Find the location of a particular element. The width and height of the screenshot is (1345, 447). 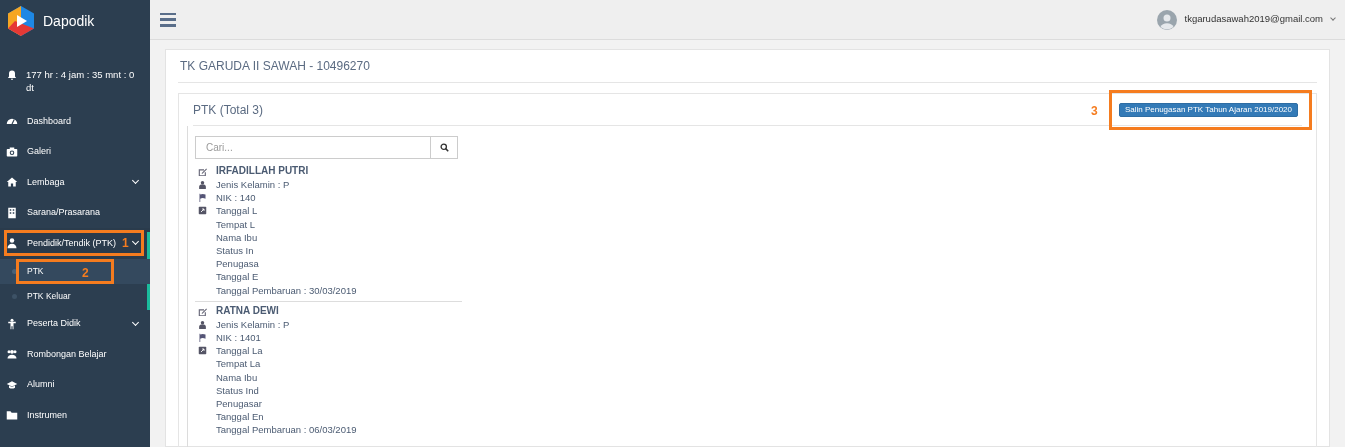

ptk-detail: Penugasa is located at coordinates (238, 264).